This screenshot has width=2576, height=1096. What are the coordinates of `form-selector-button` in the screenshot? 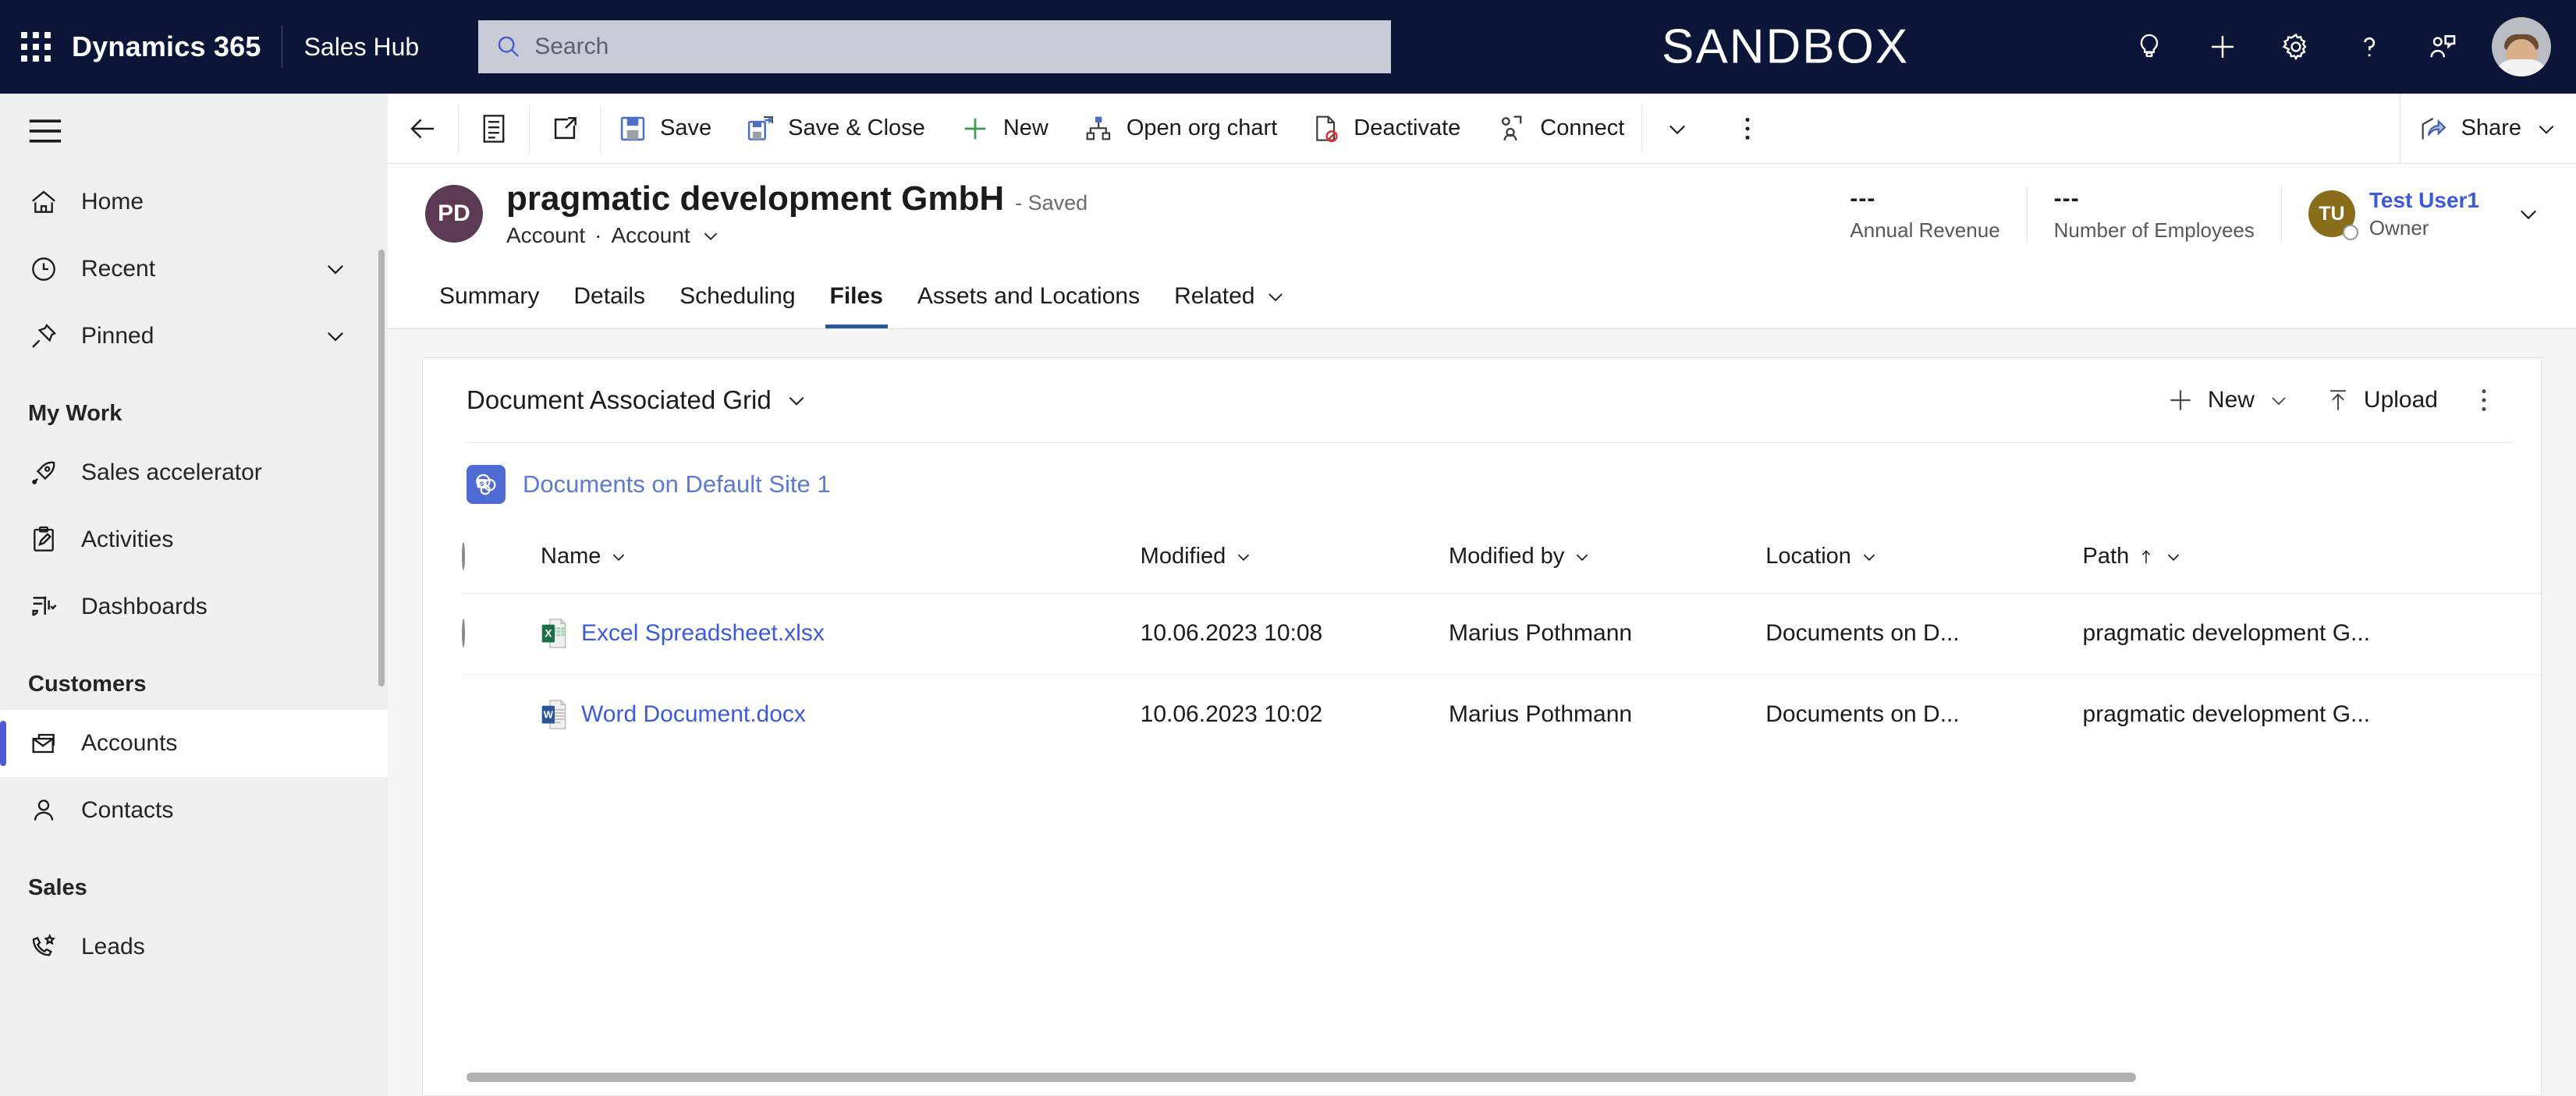 It's located at (494, 129).